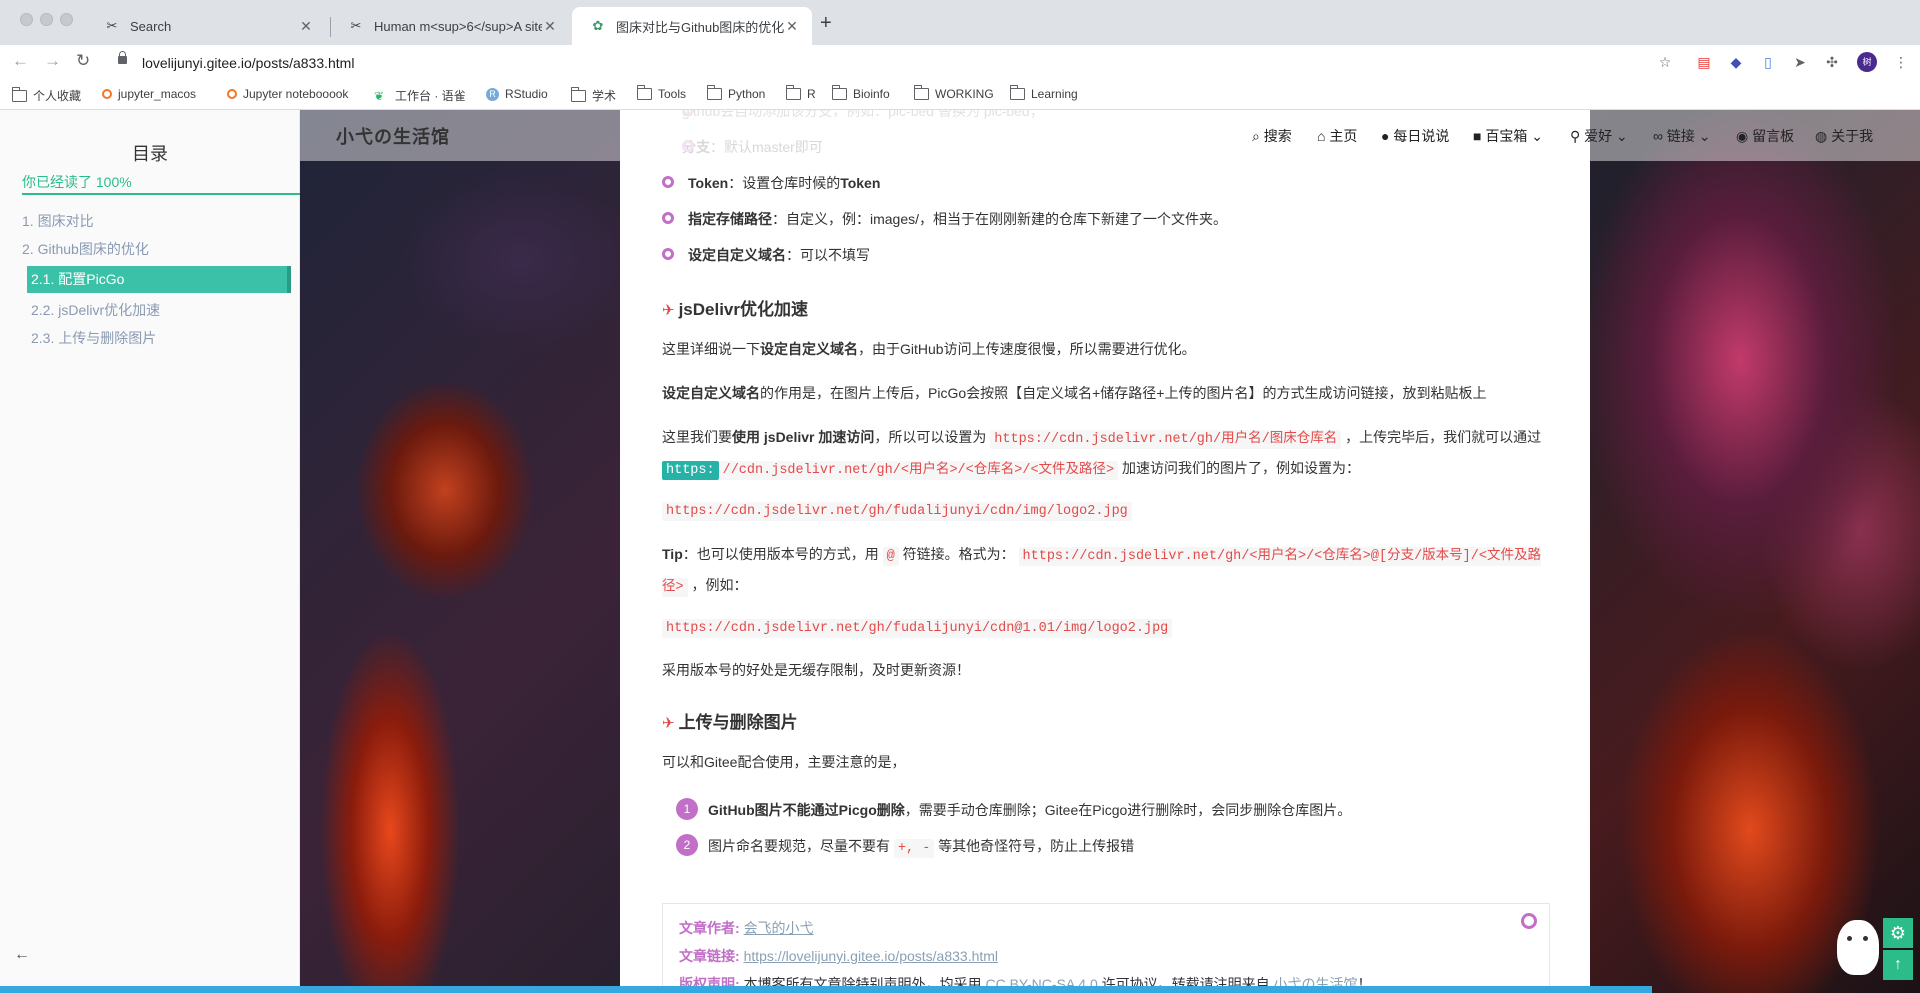 This screenshot has height=993, width=1920. I want to click on toc-item-active: 2.1. 配置PicGo, so click(159, 279).